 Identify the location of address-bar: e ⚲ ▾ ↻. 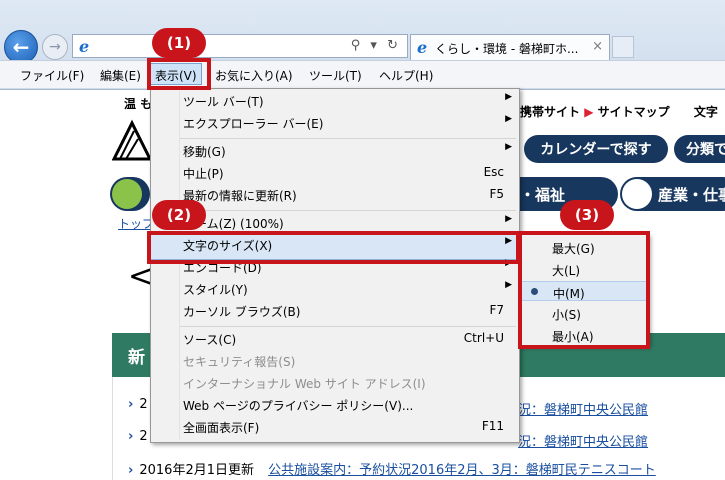
(240, 46).